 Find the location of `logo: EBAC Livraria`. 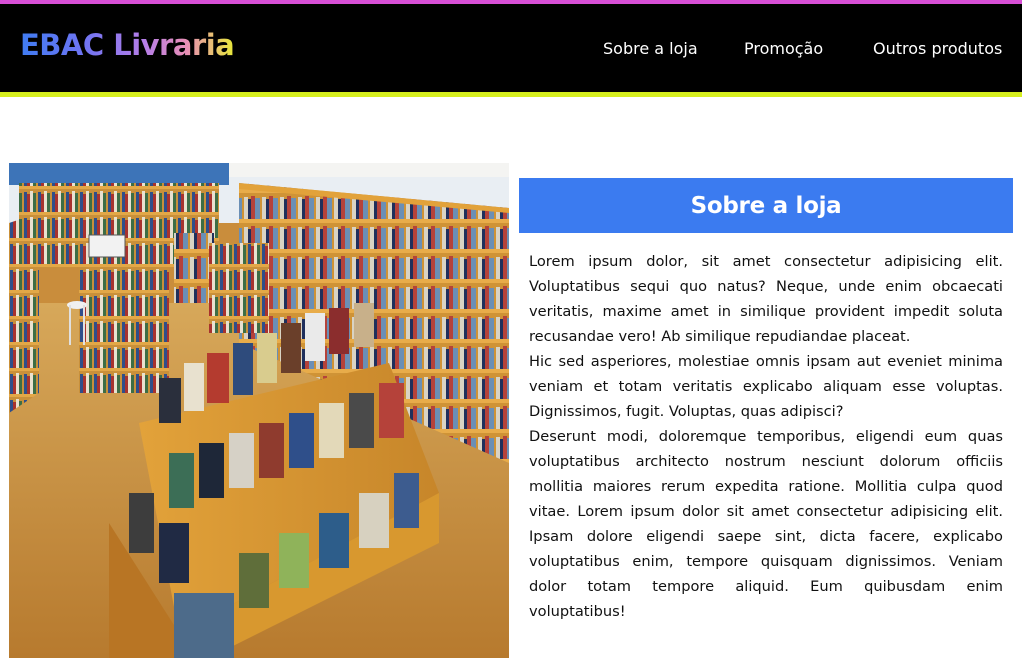

logo: EBAC Livraria is located at coordinates (127, 45).